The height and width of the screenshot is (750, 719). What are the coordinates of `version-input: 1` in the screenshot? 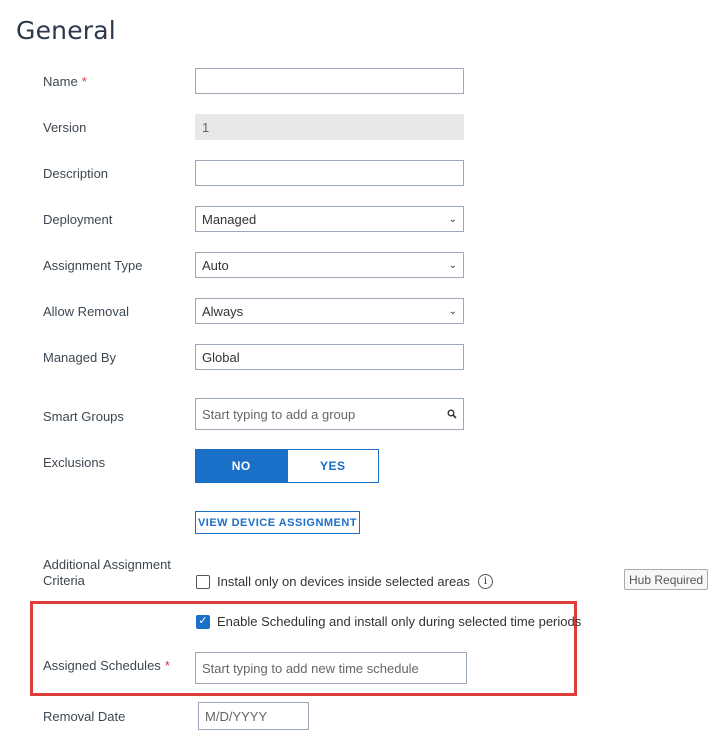 It's located at (329, 127).